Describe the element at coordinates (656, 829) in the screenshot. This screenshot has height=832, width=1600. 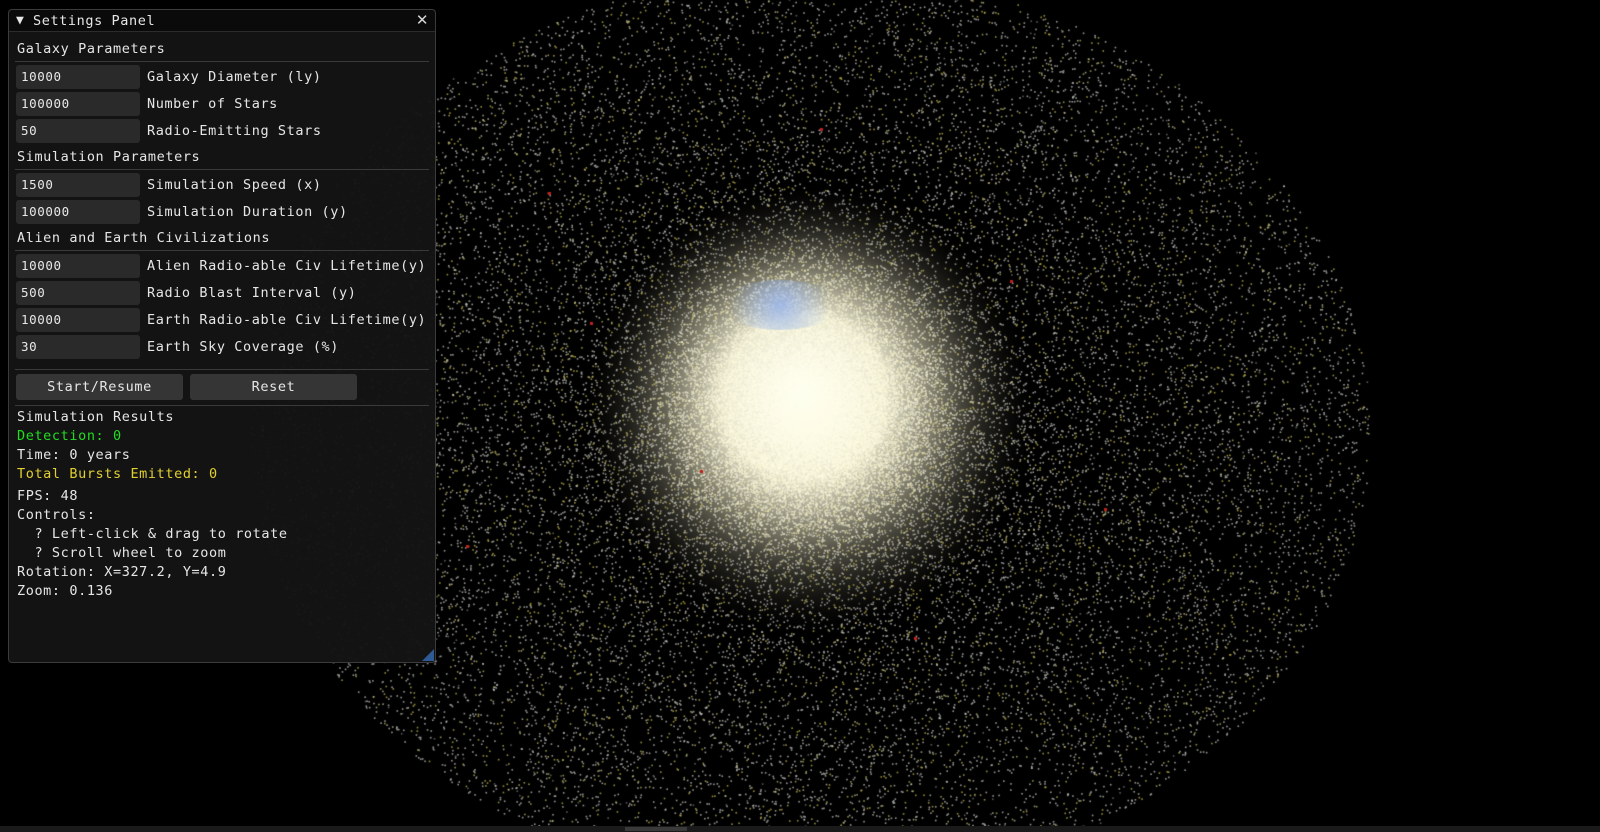
I see `scrollbar-thumb` at that location.